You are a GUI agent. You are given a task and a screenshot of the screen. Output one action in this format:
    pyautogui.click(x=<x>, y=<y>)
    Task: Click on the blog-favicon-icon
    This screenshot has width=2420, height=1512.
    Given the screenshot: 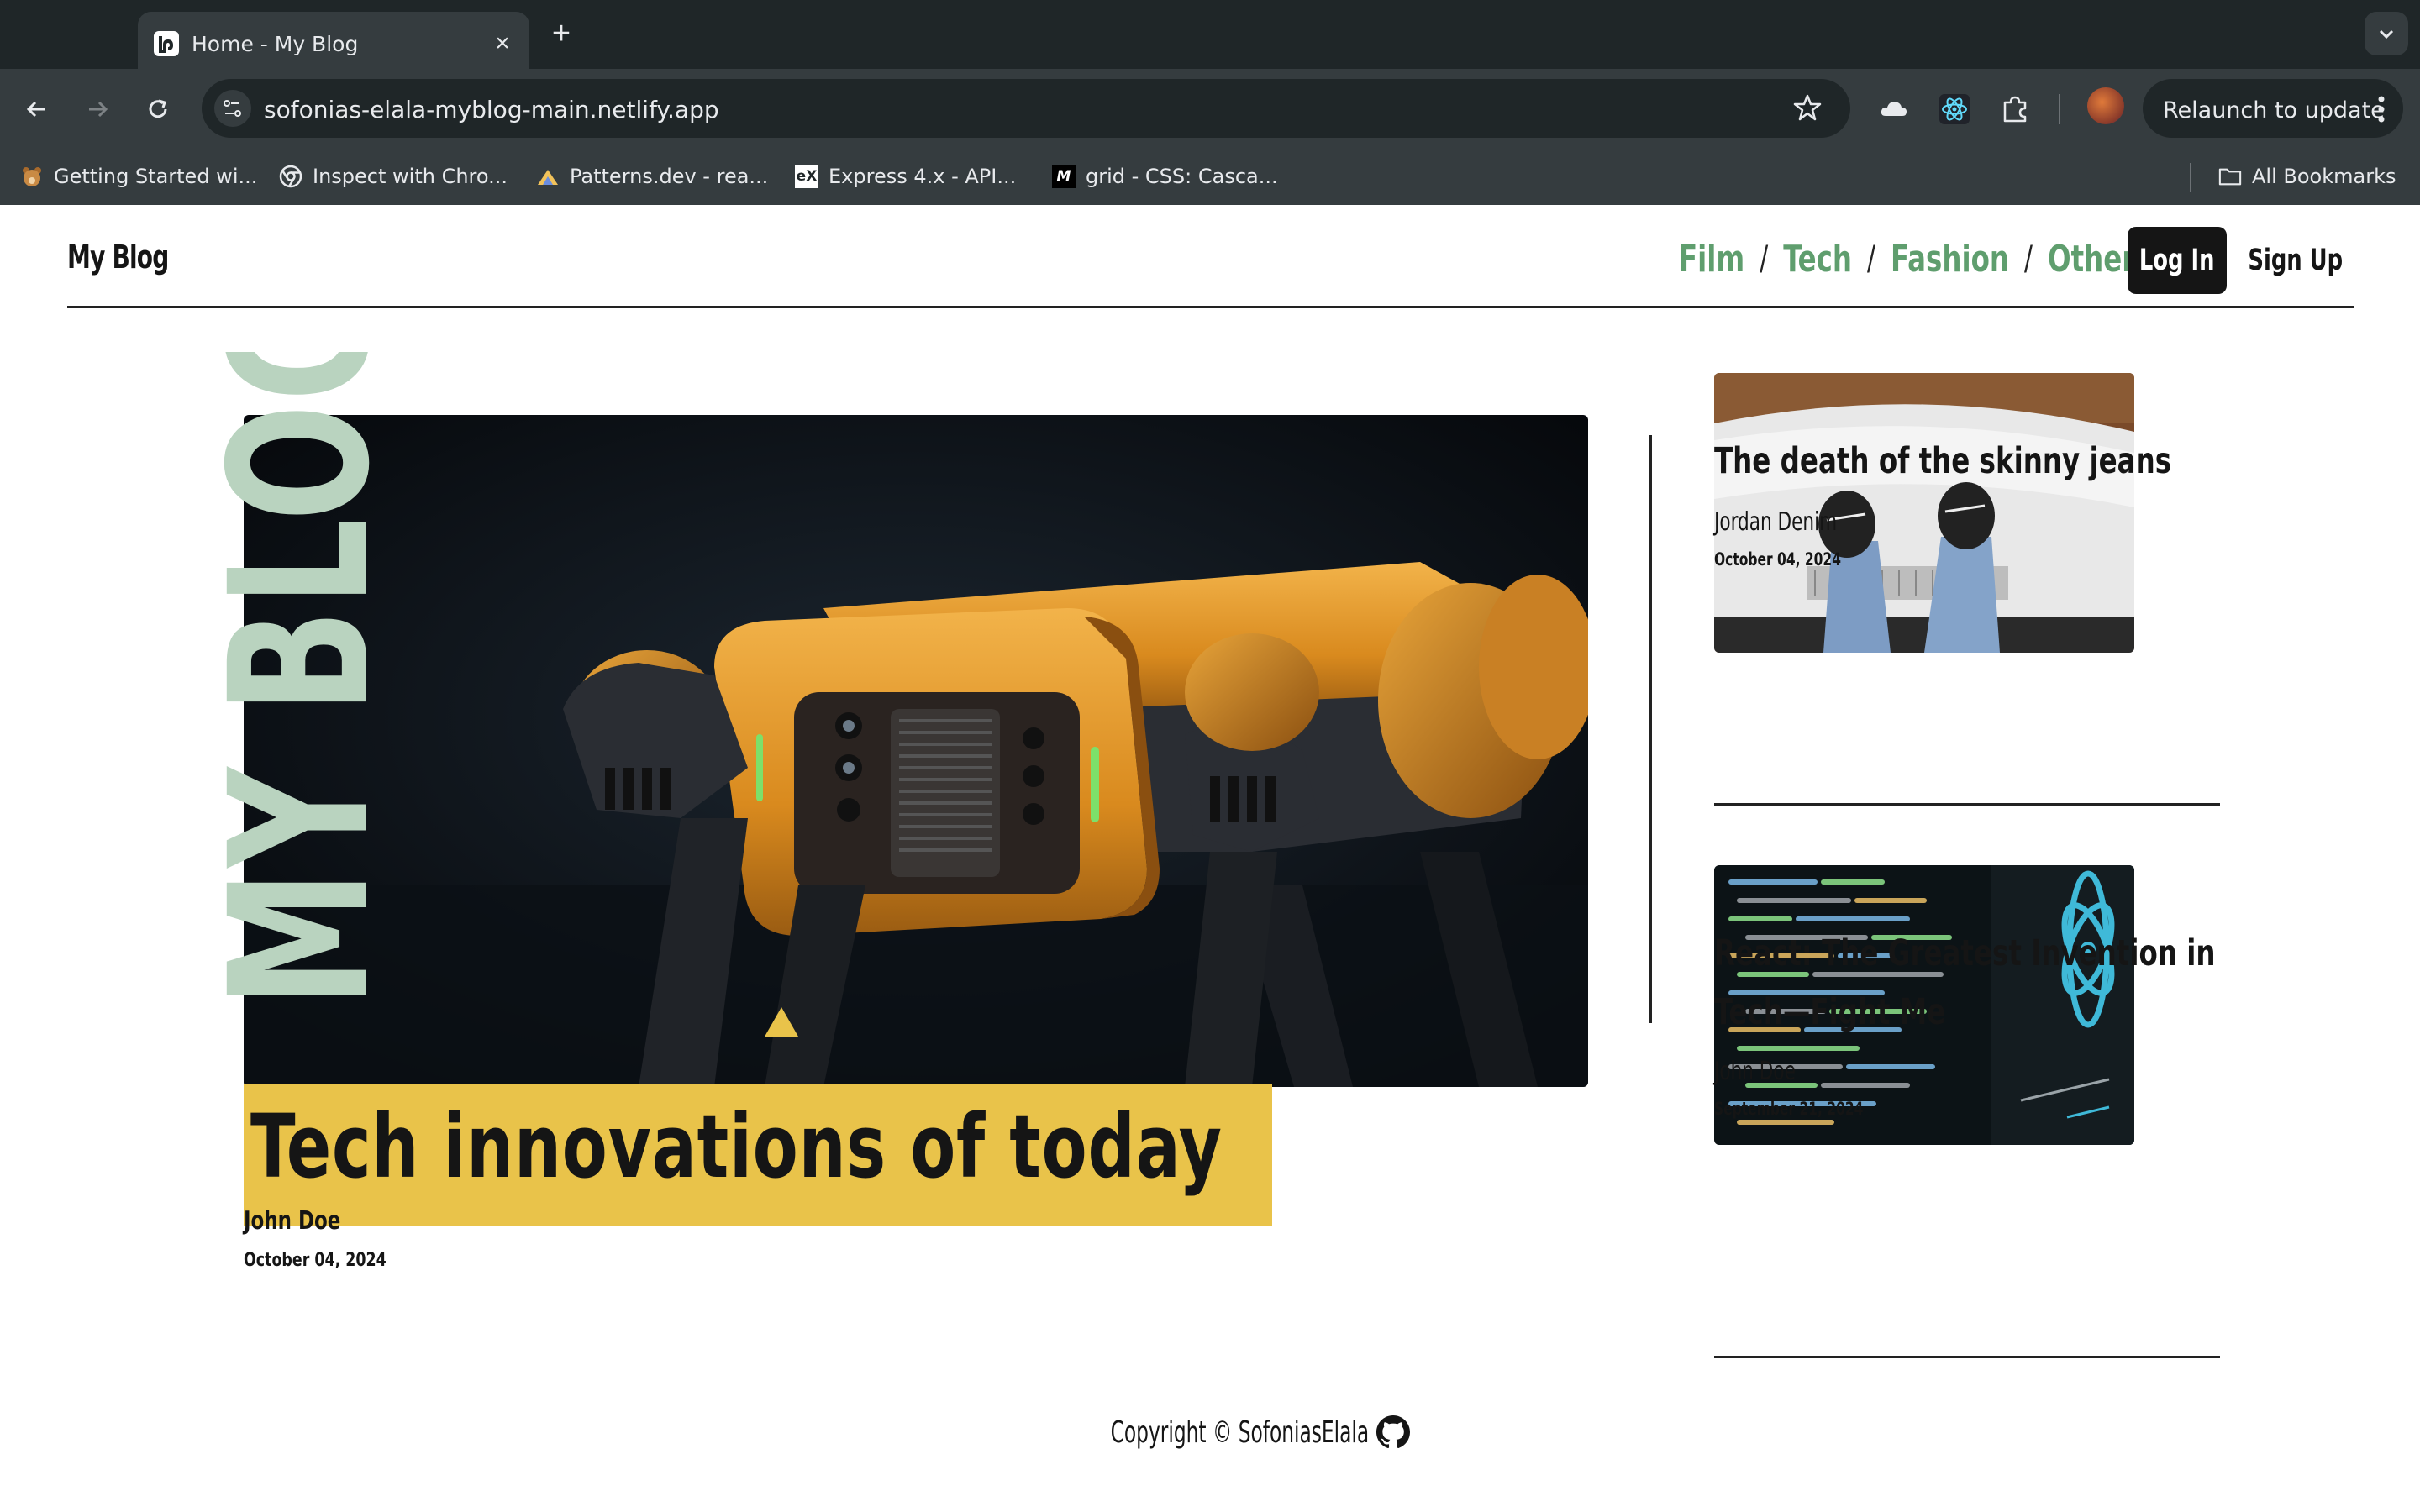 What is the action you would take?
    pyautogui.click(x=166, y=43)
    